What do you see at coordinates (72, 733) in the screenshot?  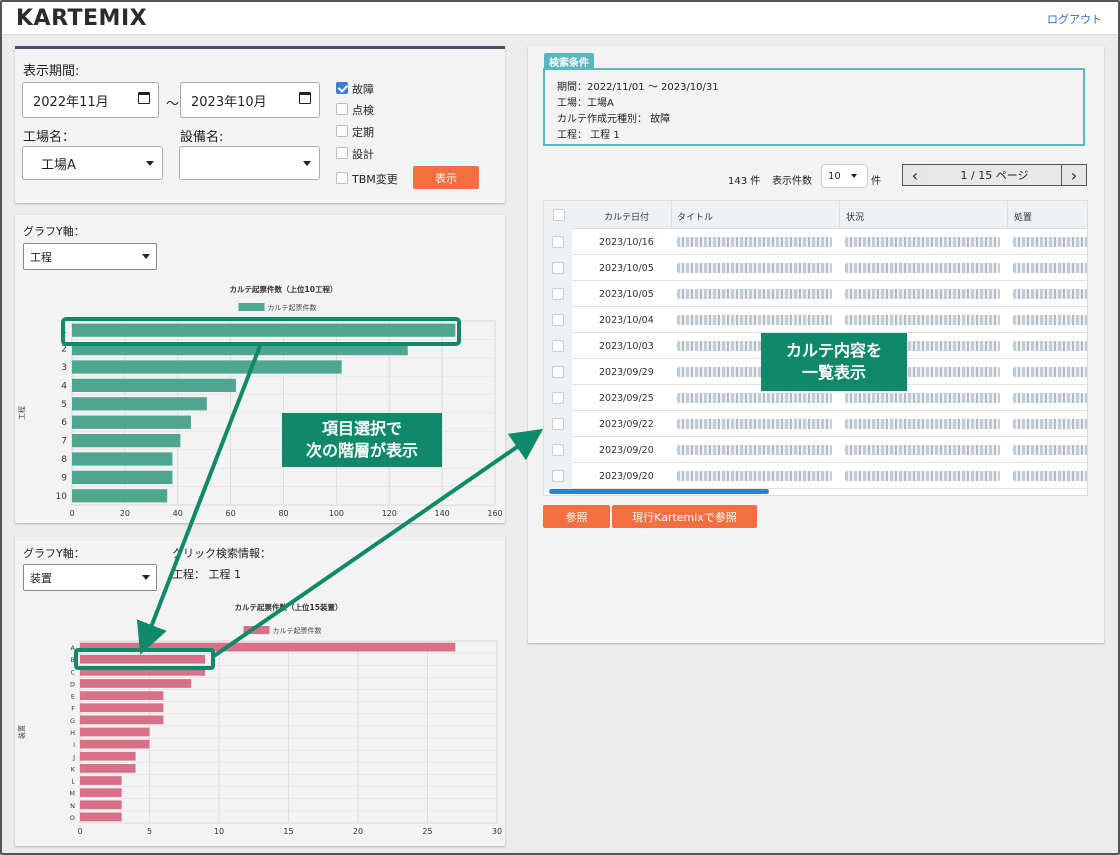 I see `y-tick-label: H` at bounding box center [72, 733].